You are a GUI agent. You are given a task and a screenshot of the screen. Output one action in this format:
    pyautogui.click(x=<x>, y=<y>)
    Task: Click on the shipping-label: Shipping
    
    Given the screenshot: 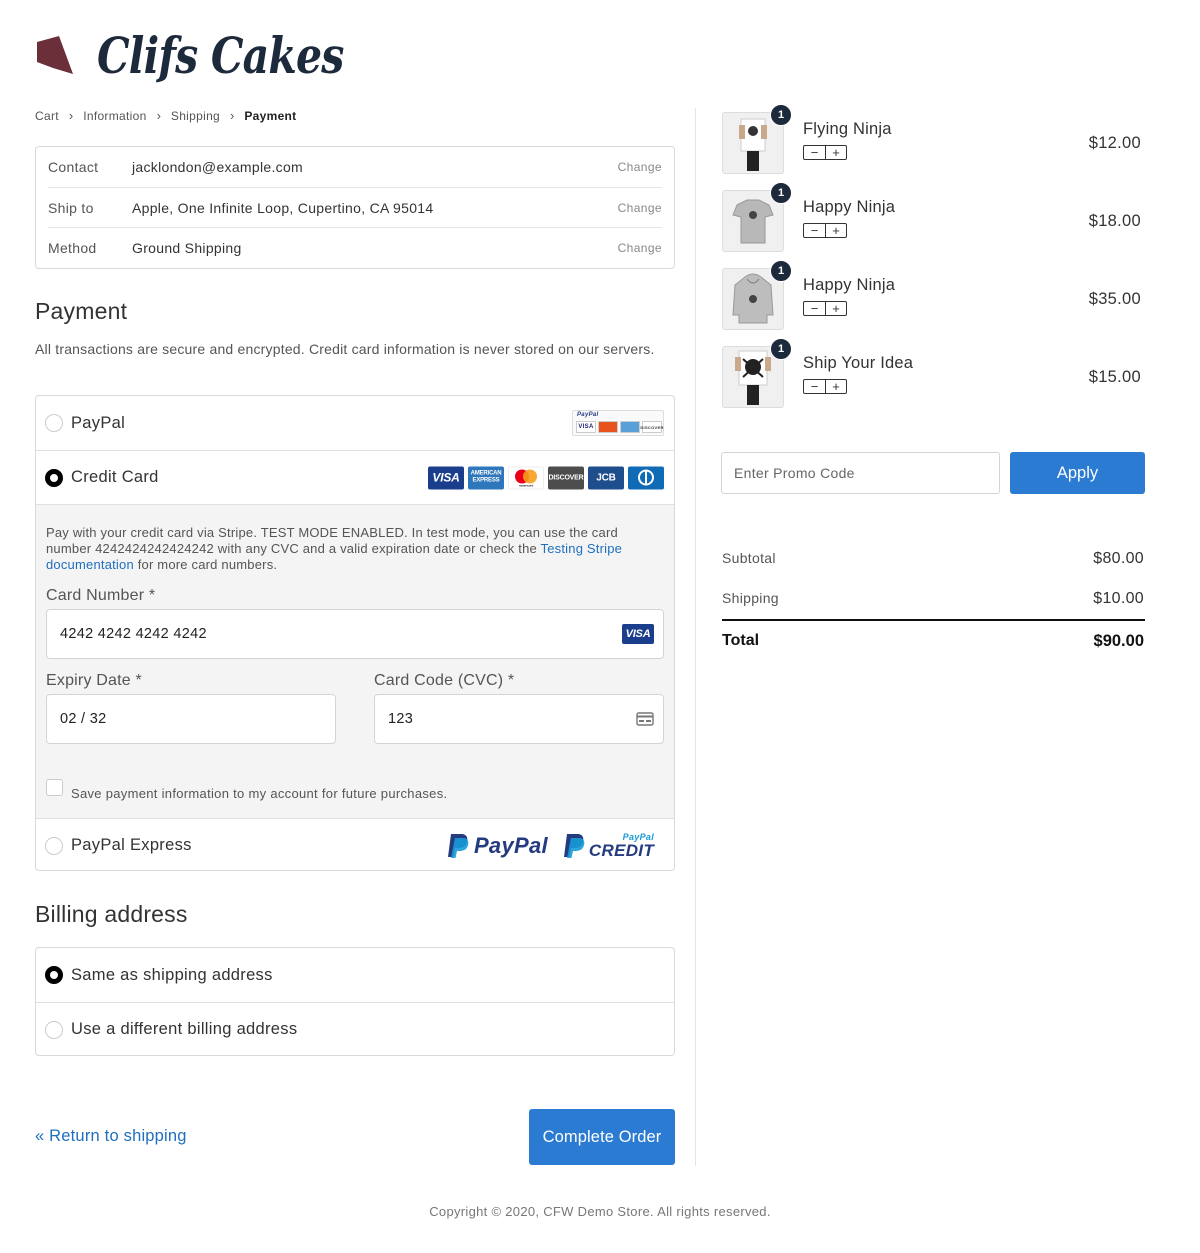 What is the action you would take?
    pyautogui.click(x=750, y=598)
    